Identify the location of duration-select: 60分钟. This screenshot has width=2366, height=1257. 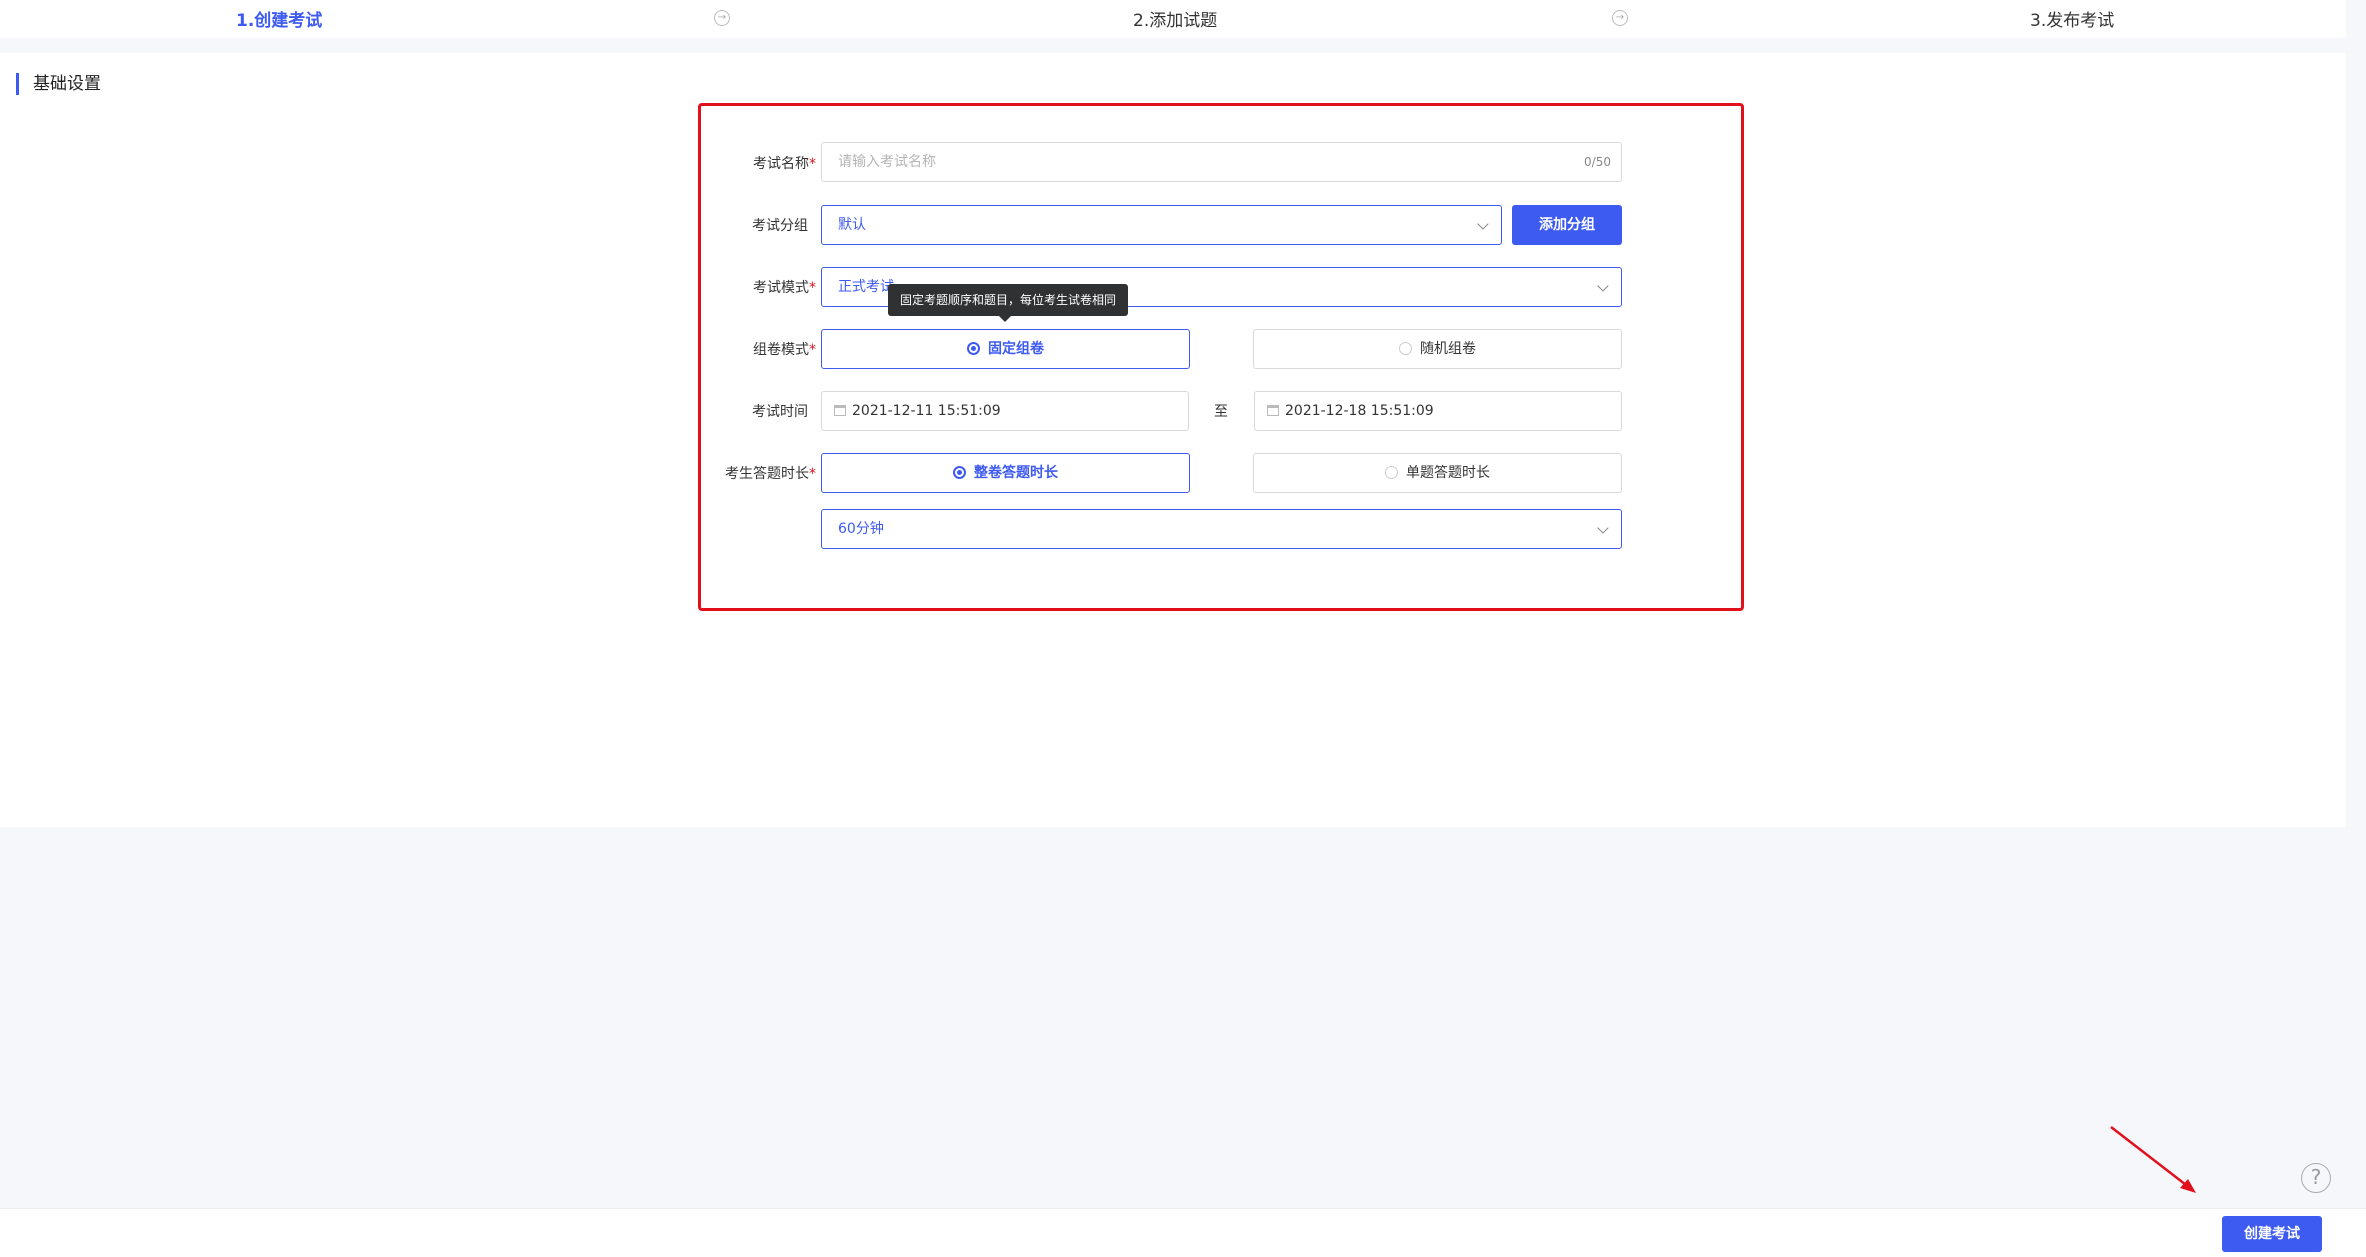
(1221, 529).